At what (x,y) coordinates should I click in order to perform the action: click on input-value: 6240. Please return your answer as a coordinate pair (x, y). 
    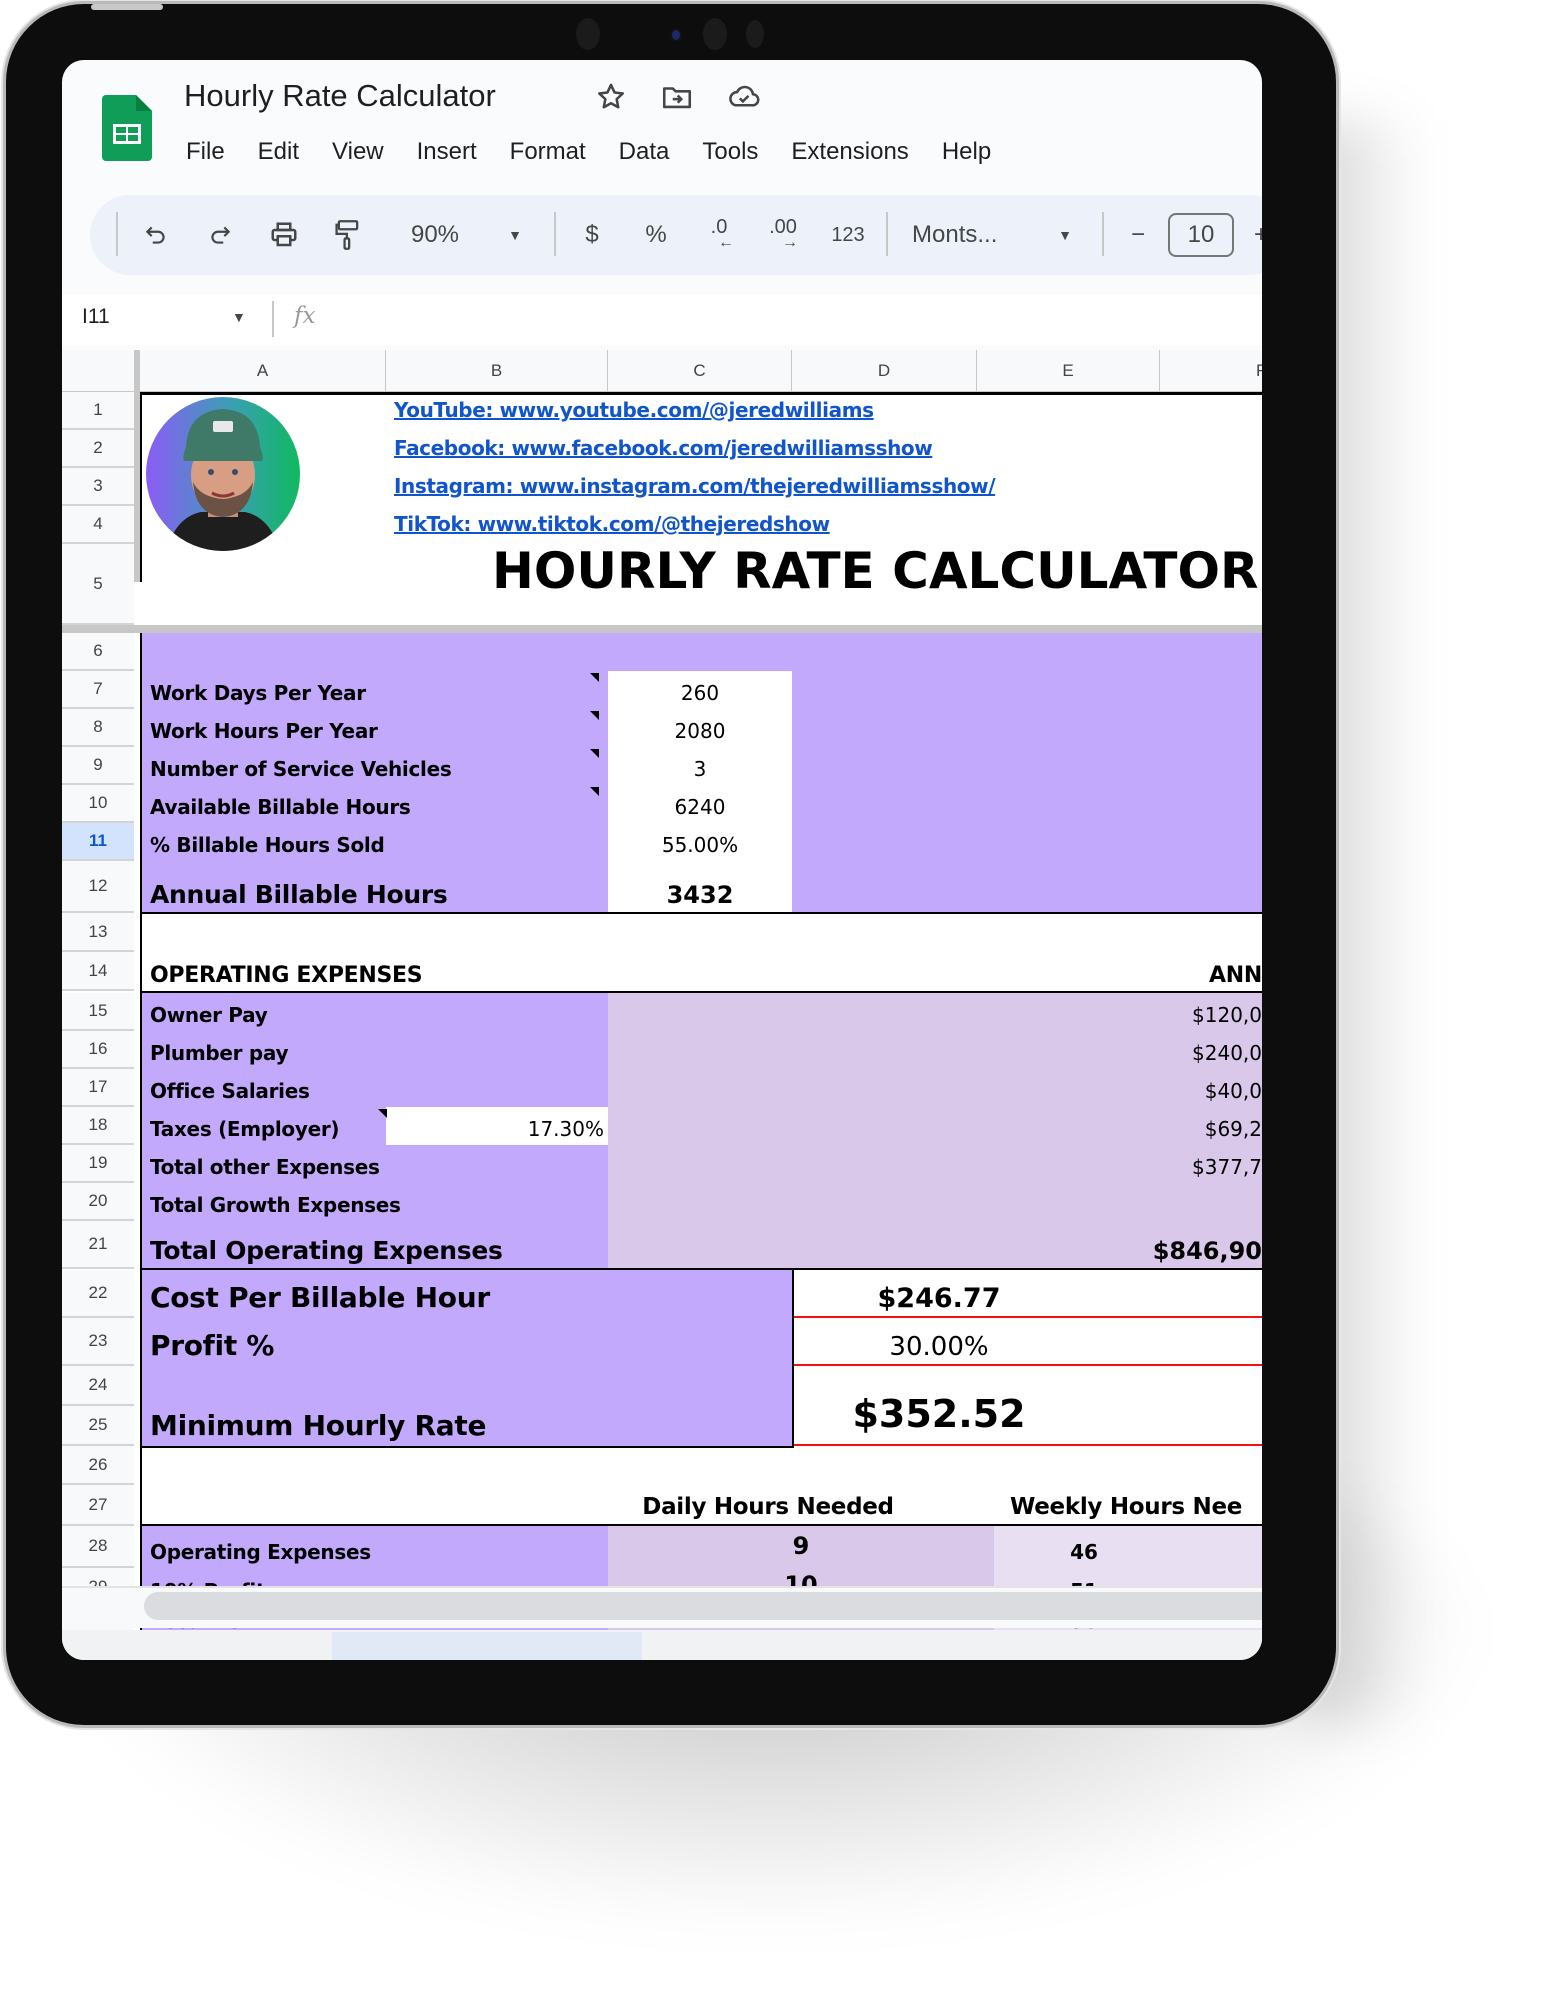
    Looking at the image, I should click on (700, 804).